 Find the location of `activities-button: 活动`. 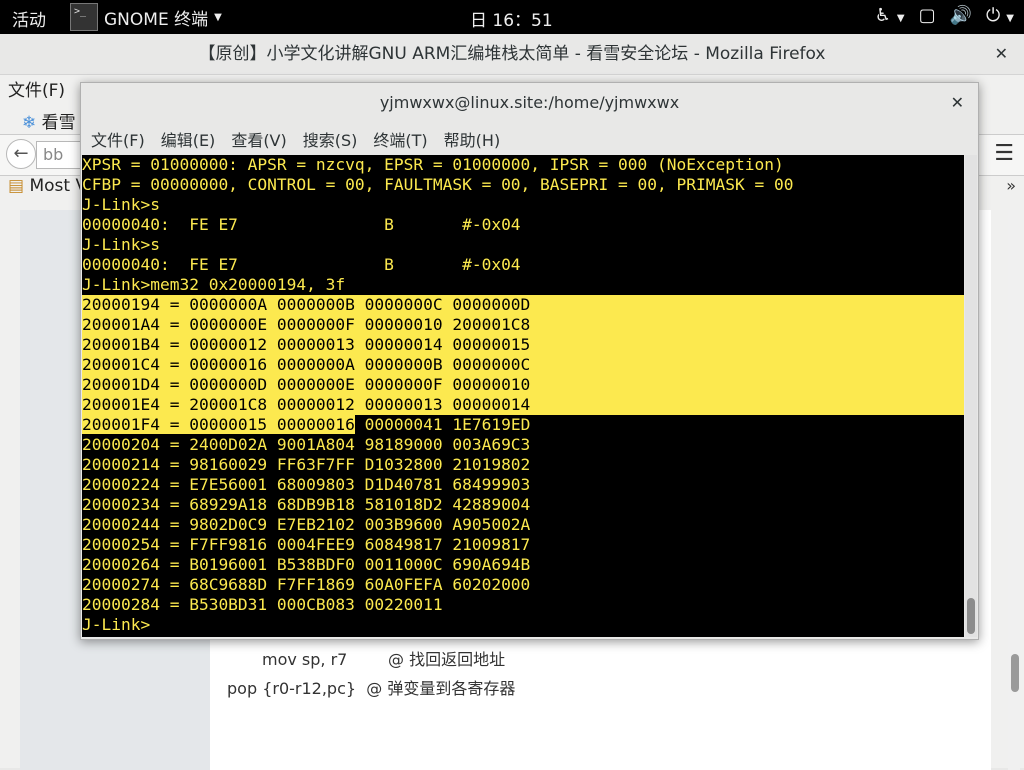

activities-button: 活动 is located at coordinates (29, 18).